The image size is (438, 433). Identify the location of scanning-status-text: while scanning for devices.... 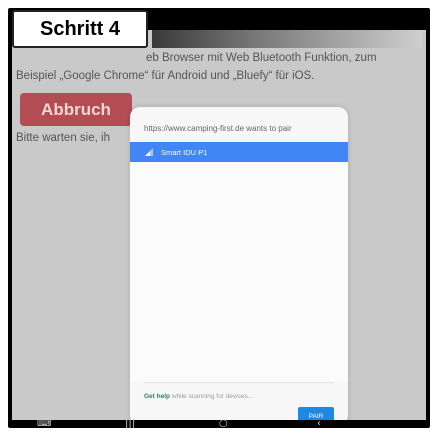
(212, 396).